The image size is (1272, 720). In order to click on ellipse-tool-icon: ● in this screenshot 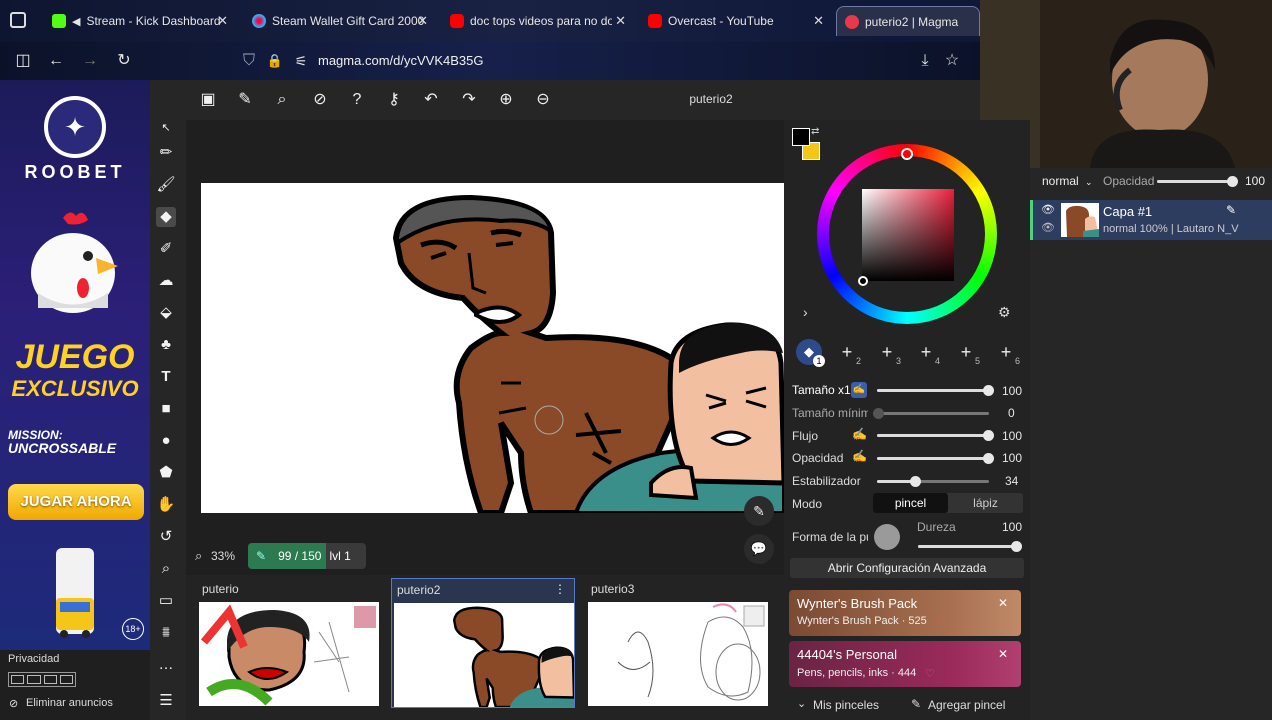, I will do `click(166, 441)`.